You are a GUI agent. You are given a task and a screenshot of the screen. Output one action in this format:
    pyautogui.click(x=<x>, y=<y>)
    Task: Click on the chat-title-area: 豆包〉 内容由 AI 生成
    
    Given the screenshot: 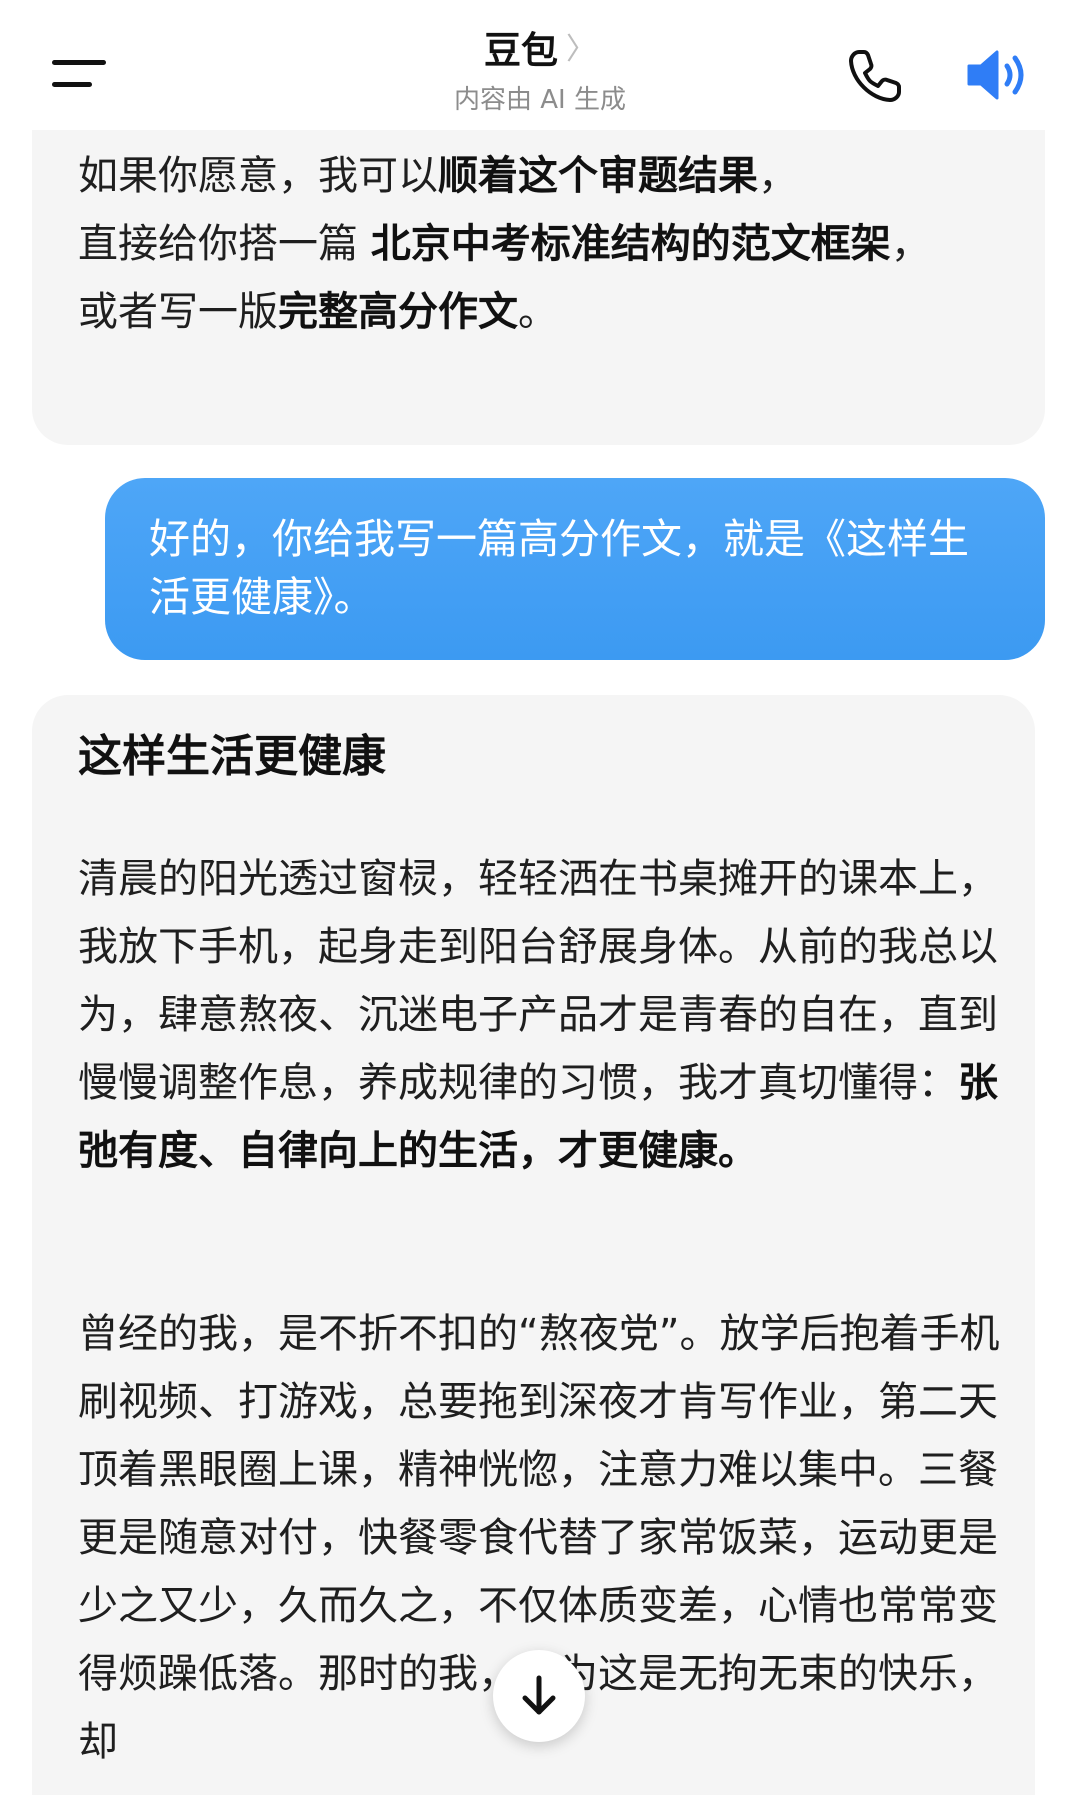 What is the action you would take?
    pyautogui.click(x=540, y=71)
    